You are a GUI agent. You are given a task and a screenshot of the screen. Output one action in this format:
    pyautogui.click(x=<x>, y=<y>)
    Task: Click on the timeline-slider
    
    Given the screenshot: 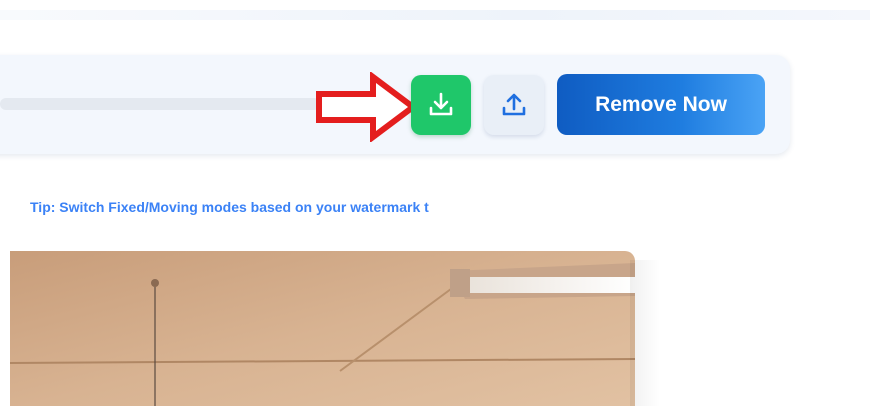 What is the action you would take?
    pyautogui.click(x=171, y=104)
    